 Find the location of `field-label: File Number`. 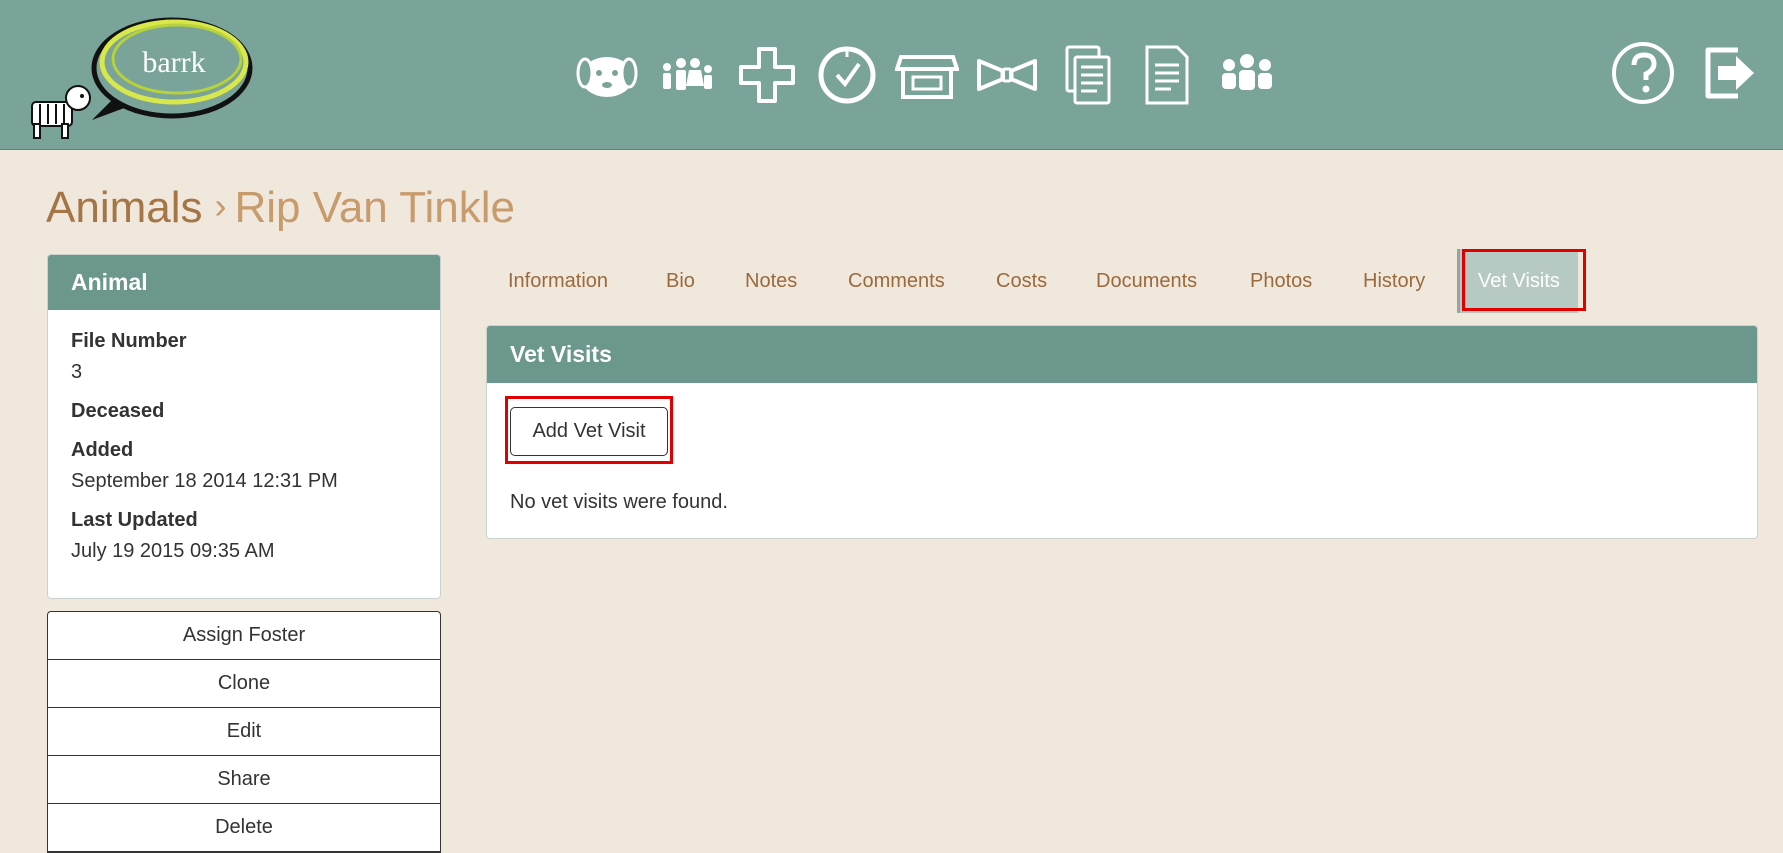

field-label: File Number is located at coordinates (129, 341).